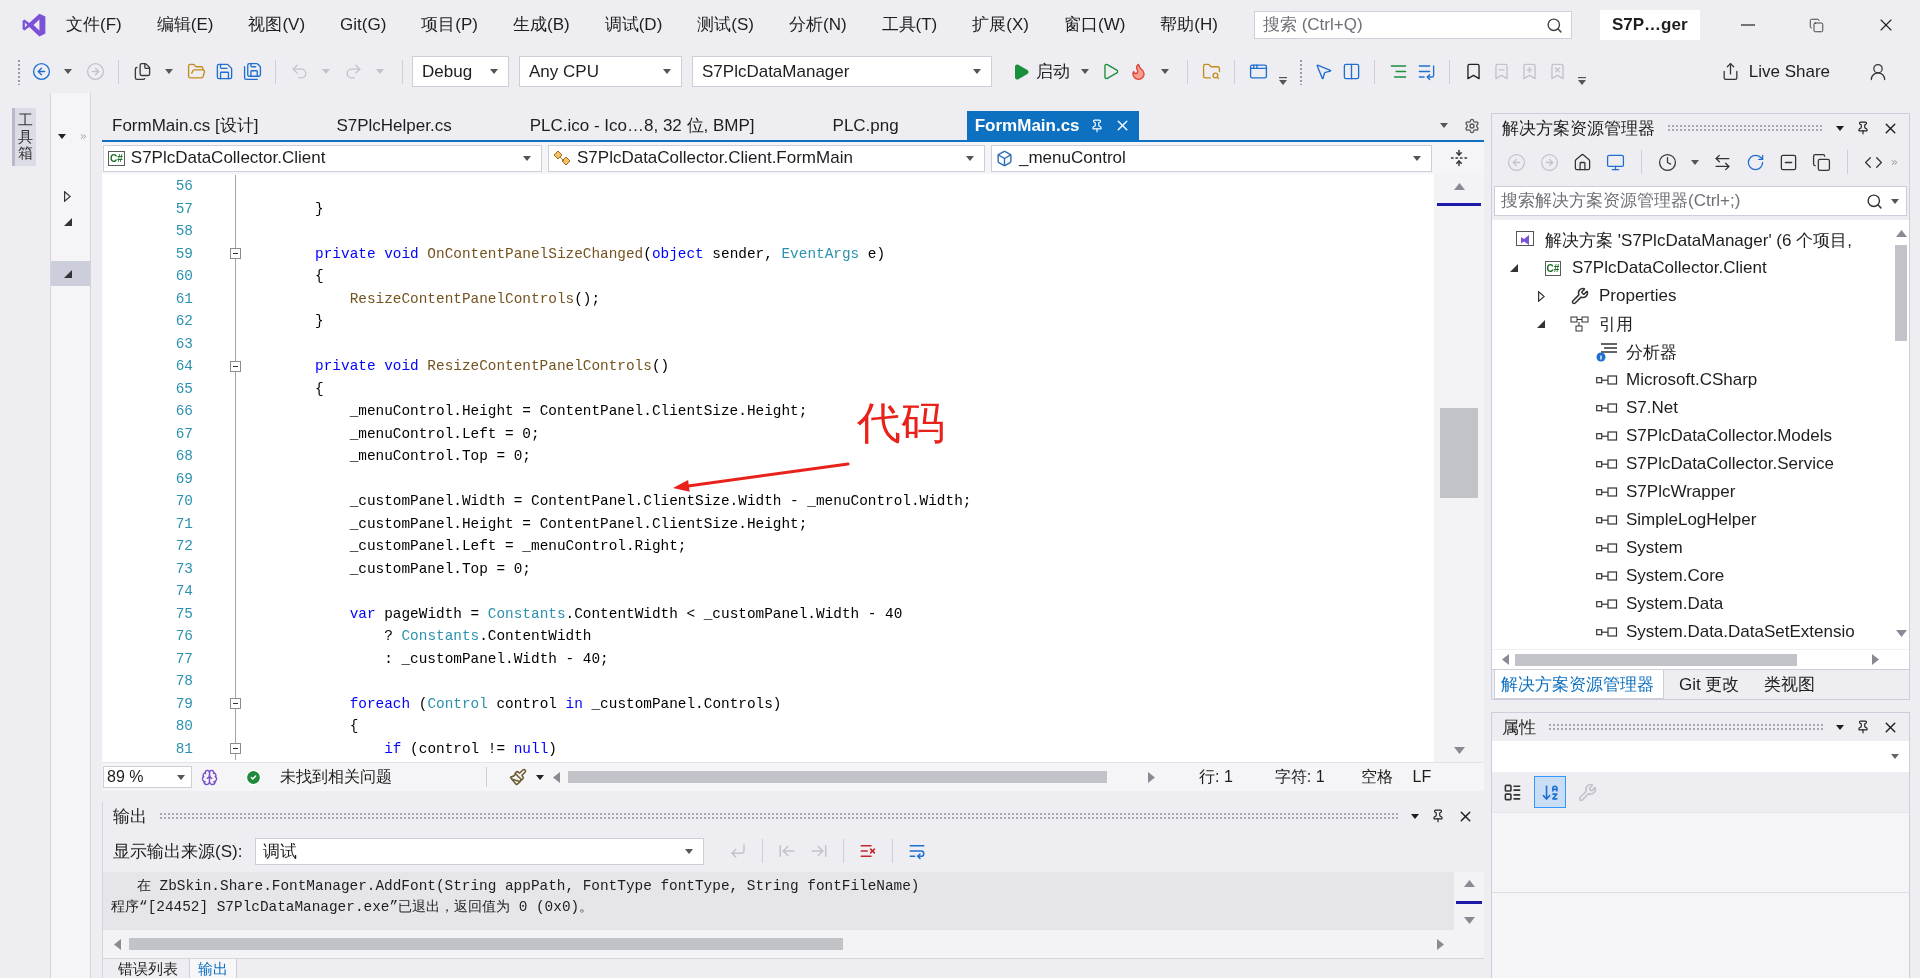  What do you see at coordinates (1459, 158) in the screenshot?
I see `arrows-to-line-icon` at bounding box center [1459, 158].